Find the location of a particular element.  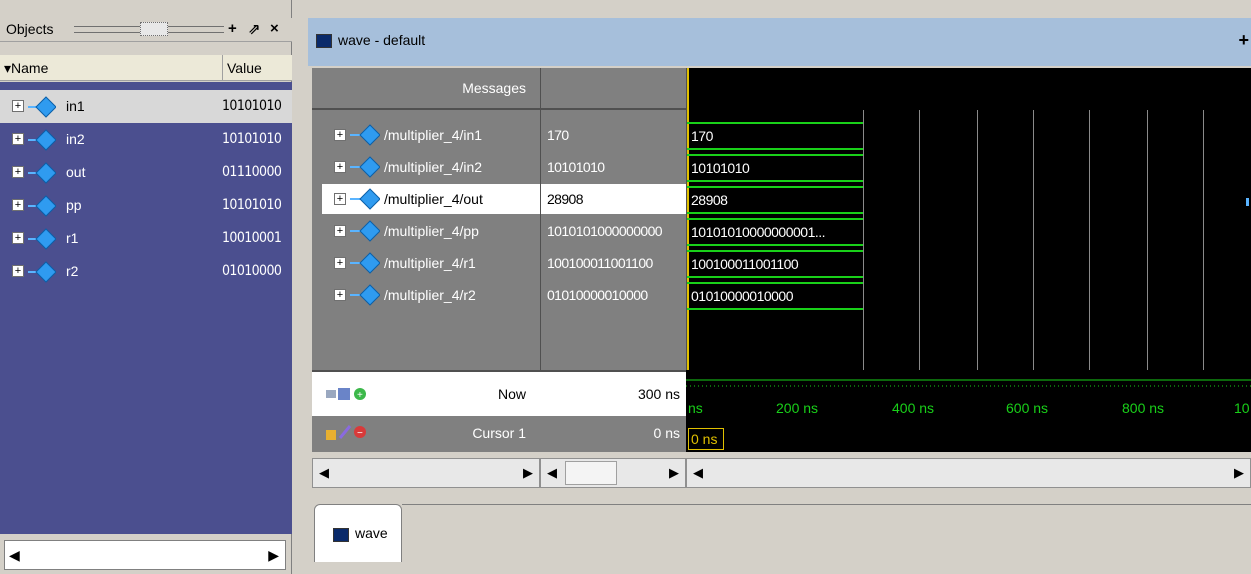

names-horizontal-scrollbar: ◀ ▶ is located at coordinates (426, 473).